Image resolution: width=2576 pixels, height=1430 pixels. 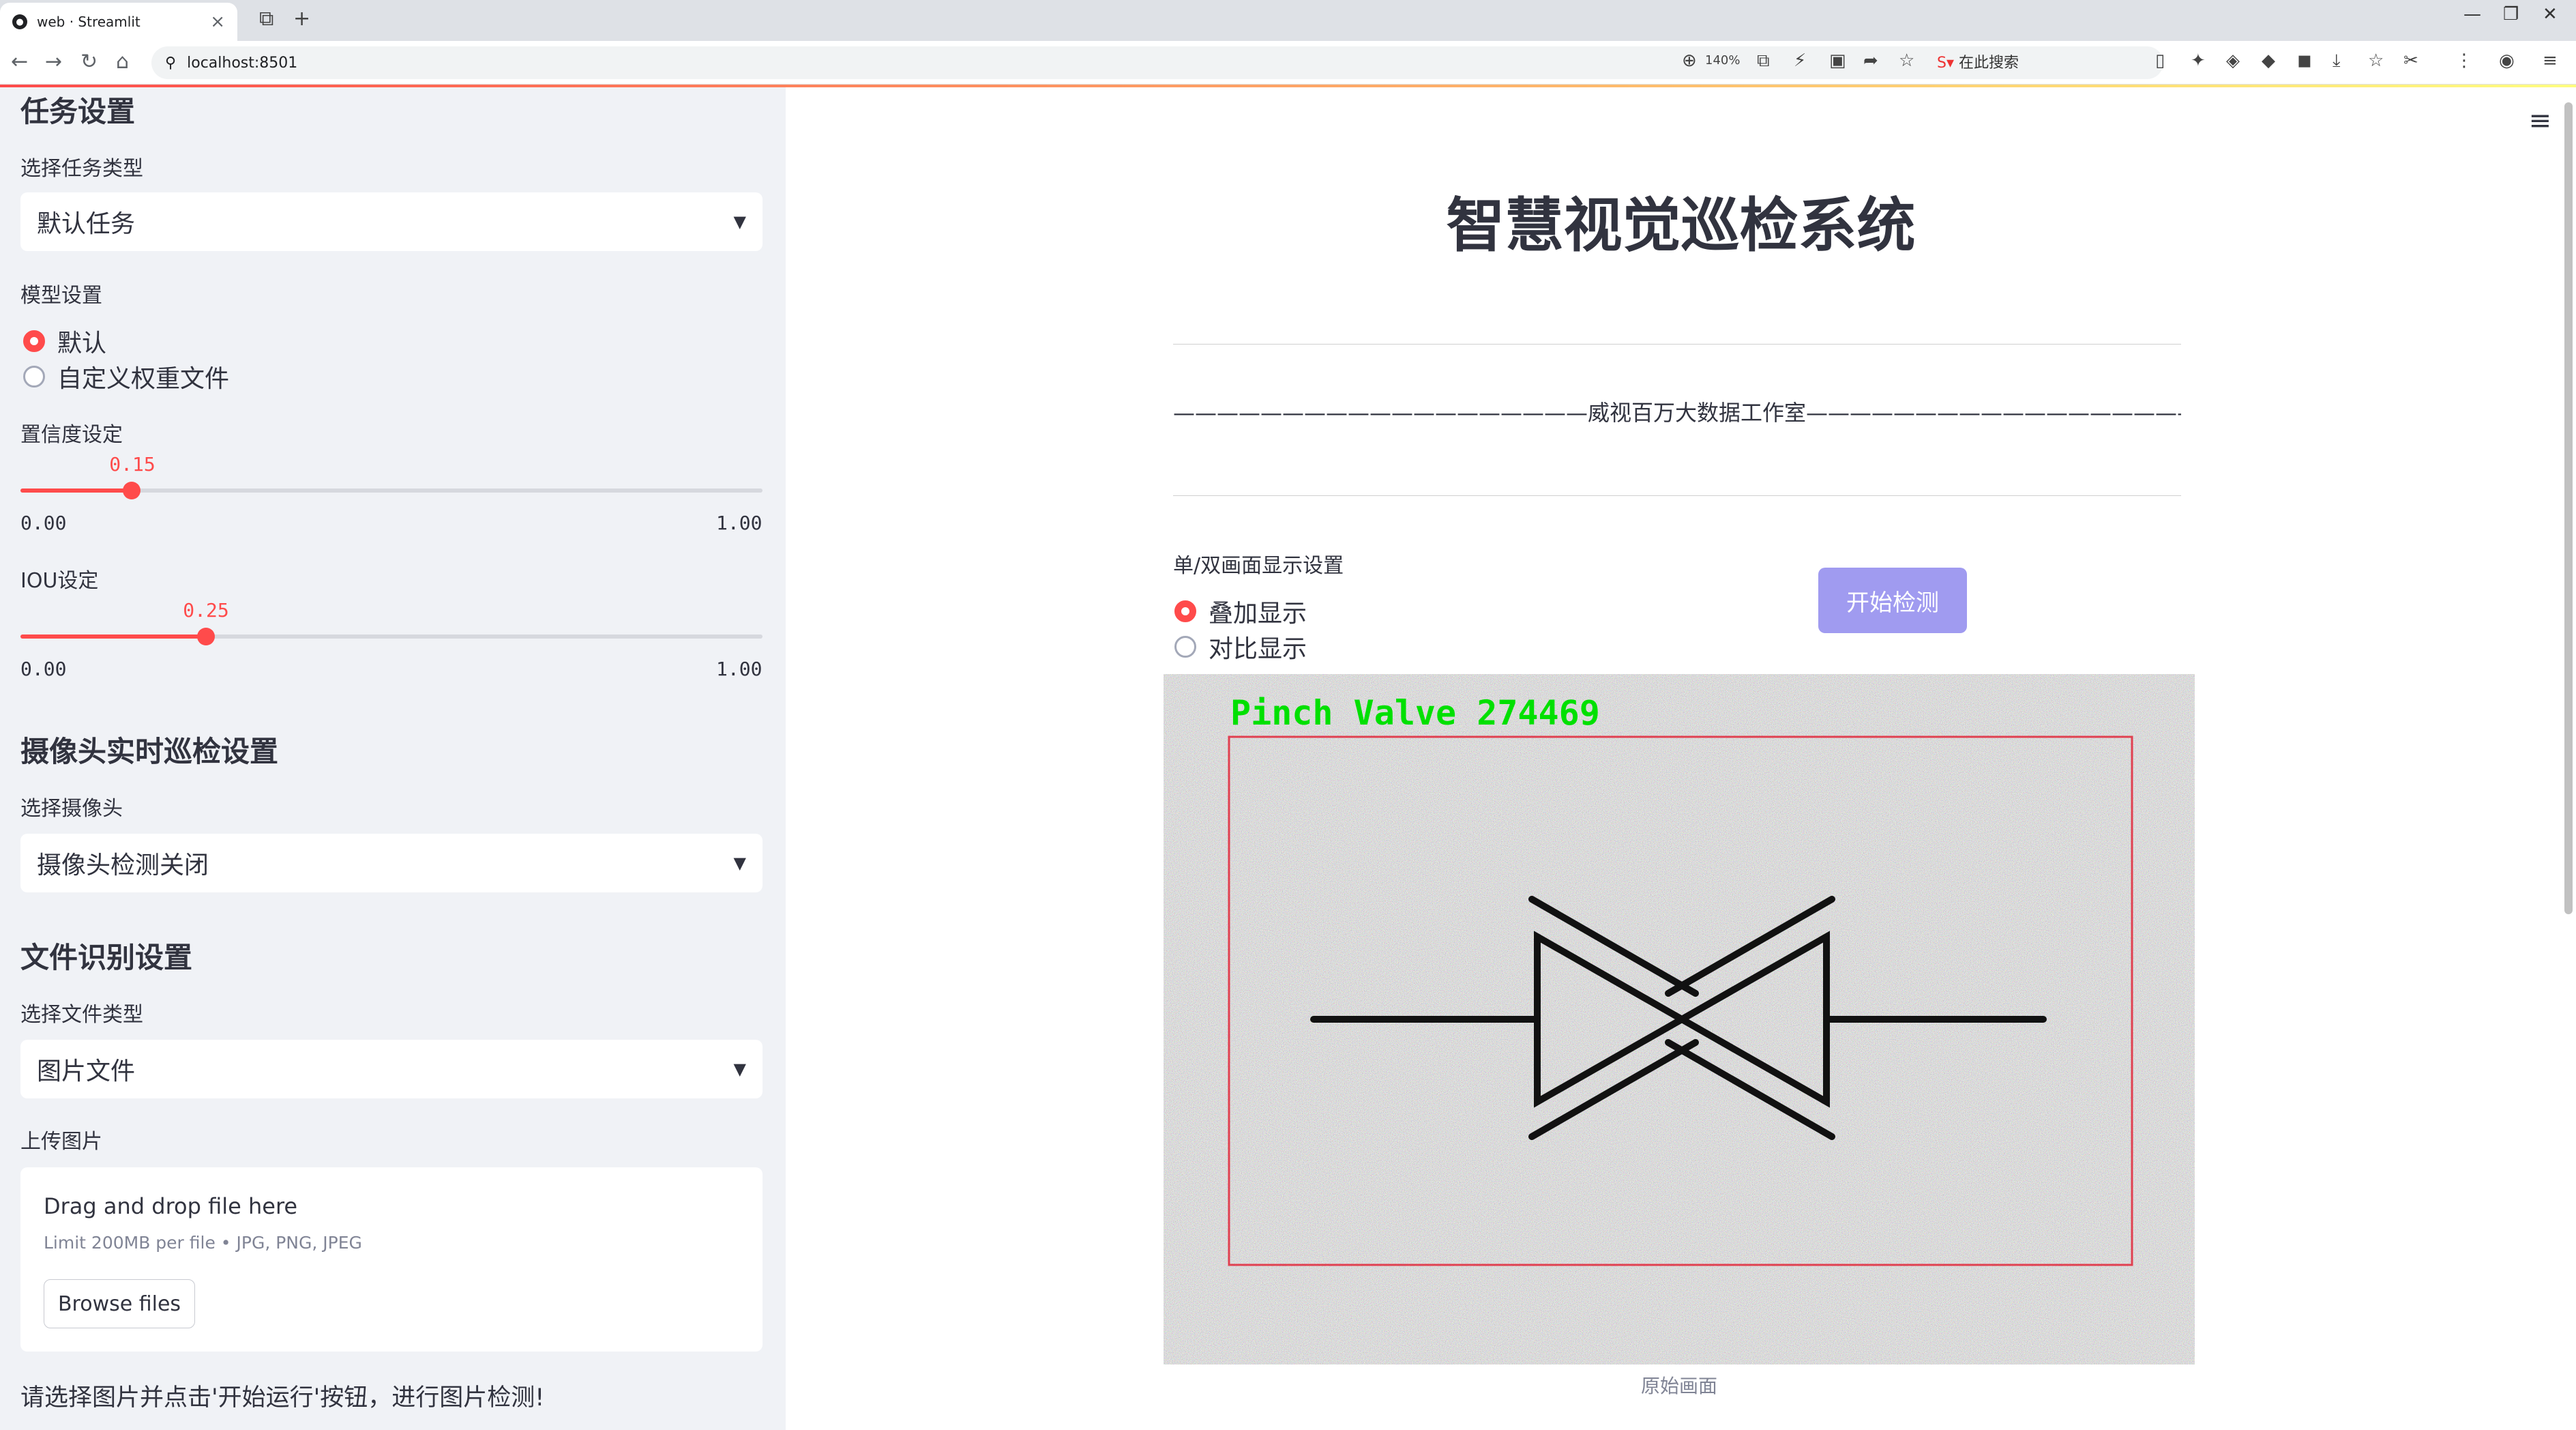 What do you see at coordinates (171, 63) in the screenshot?
I see `search-icon: ⚲` at bounding box center [171, 63].